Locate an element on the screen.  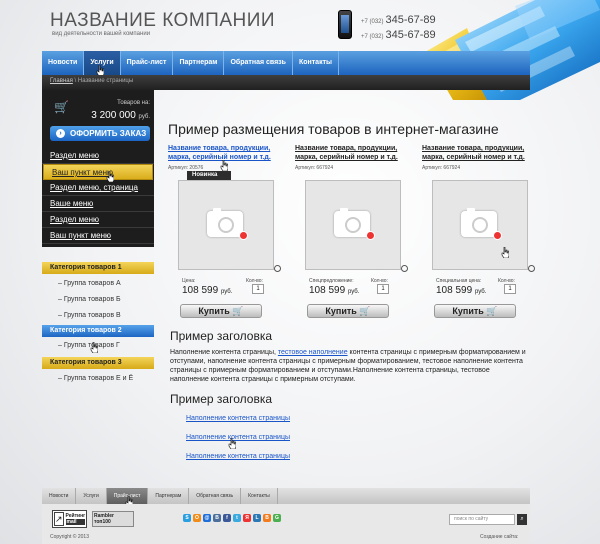
category-item: – Группа товаров А is located at coordinates (89, 283).